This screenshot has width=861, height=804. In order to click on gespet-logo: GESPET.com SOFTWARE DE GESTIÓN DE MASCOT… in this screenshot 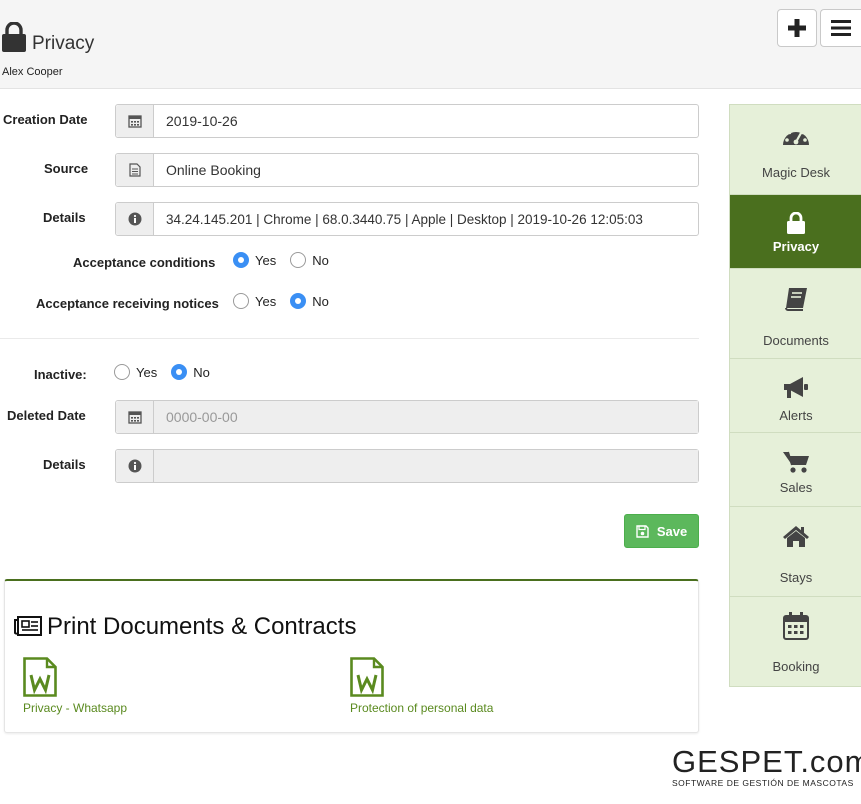, I will do `click(766, 766)`.